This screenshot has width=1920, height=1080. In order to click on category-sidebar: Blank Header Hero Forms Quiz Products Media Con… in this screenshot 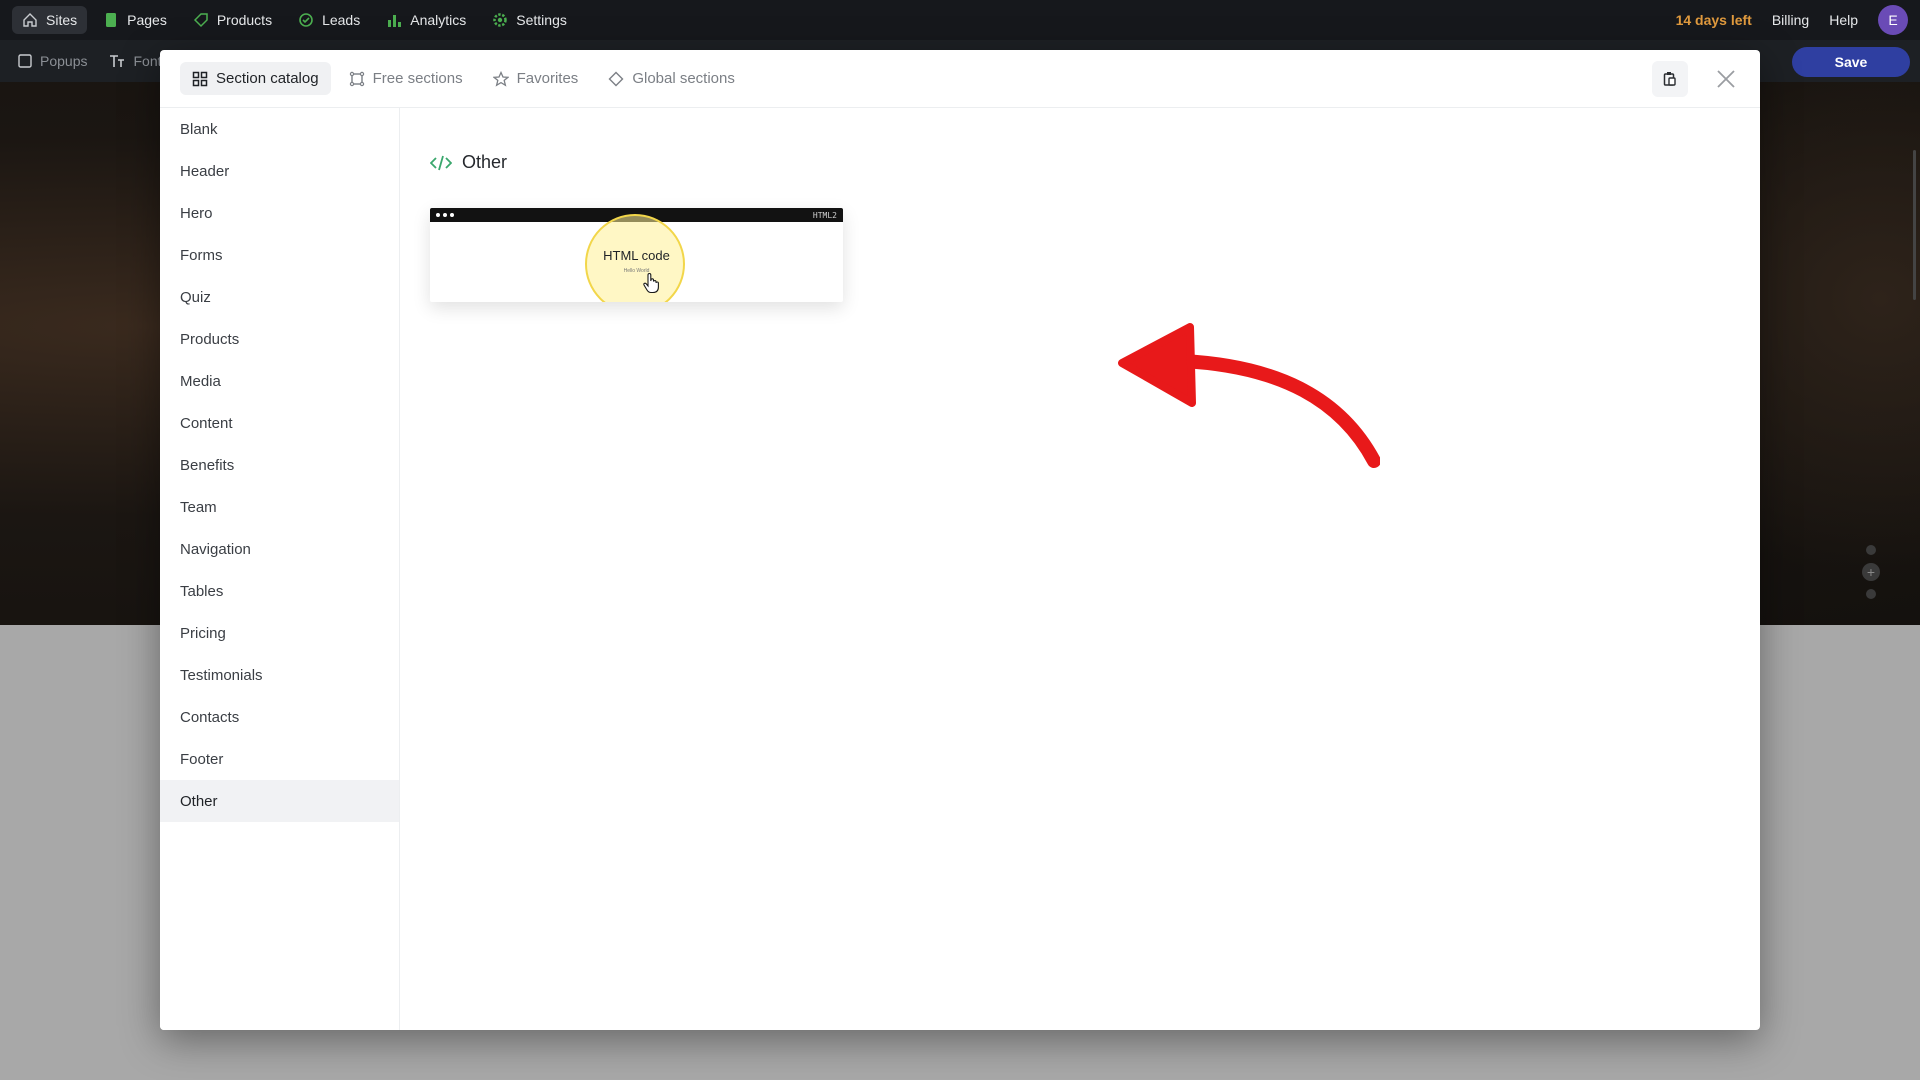, I will do `click(280, 569)`.